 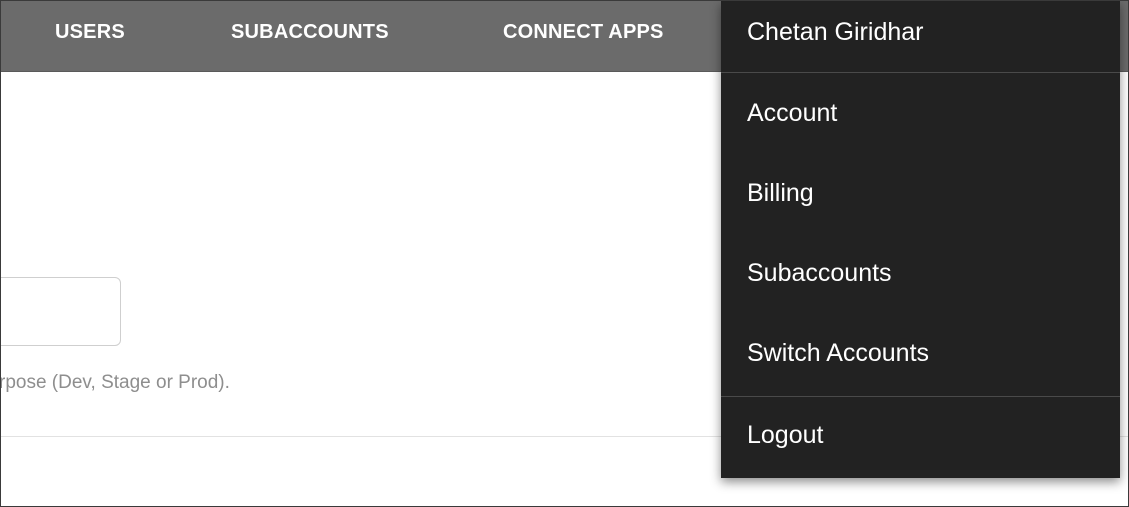 I want to click on menu-item-billing: Billing, so click(x=780, y=193).